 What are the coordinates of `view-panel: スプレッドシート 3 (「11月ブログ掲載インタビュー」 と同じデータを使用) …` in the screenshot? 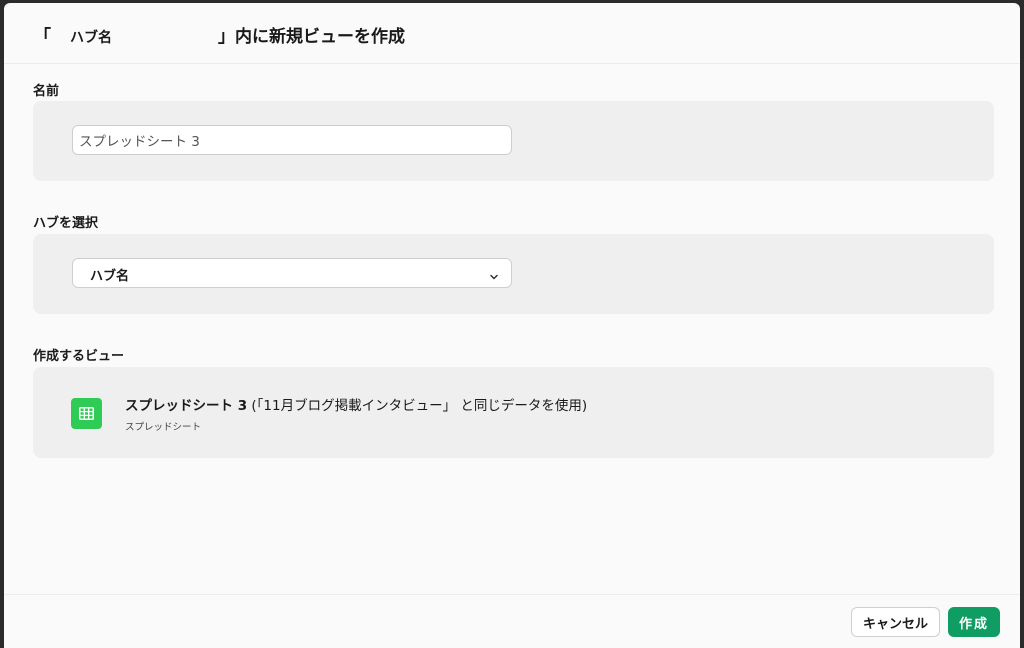 It's located at (513, 412).